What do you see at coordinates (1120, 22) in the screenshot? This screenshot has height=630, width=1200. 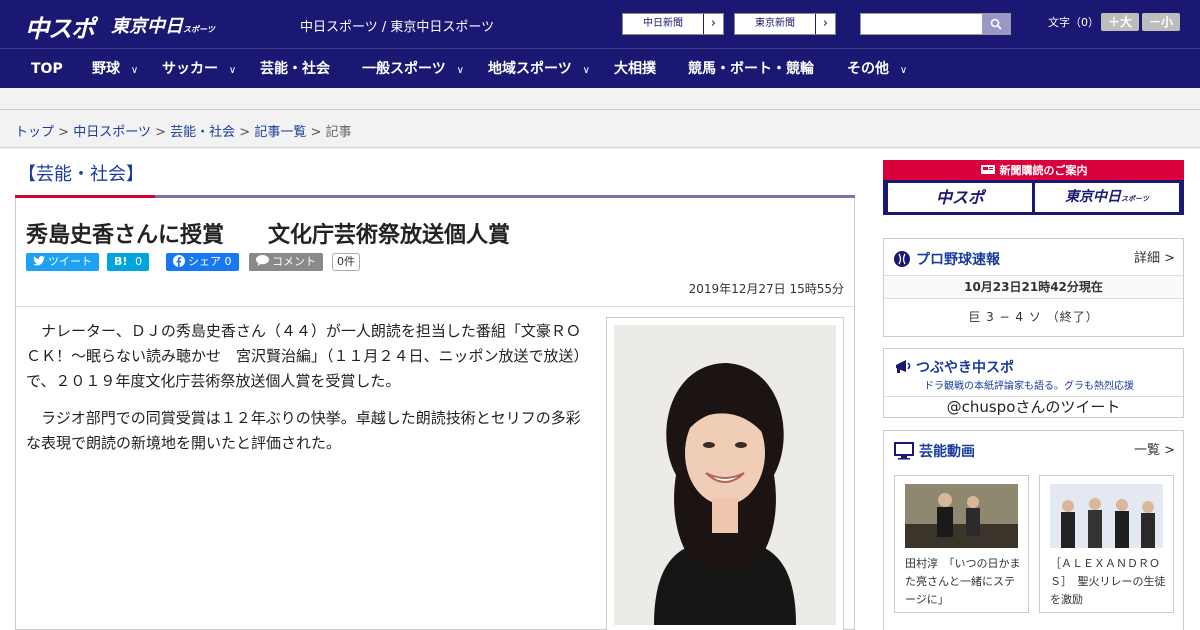 I see `font-larger-button: ＋大` at bounding box center [1120, 22].